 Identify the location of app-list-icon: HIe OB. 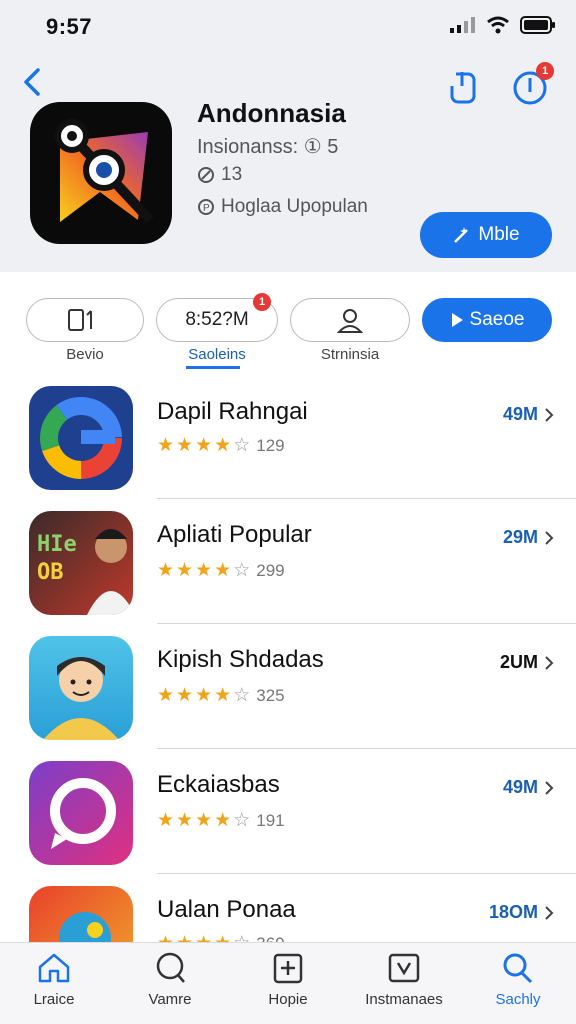
(81, 563).